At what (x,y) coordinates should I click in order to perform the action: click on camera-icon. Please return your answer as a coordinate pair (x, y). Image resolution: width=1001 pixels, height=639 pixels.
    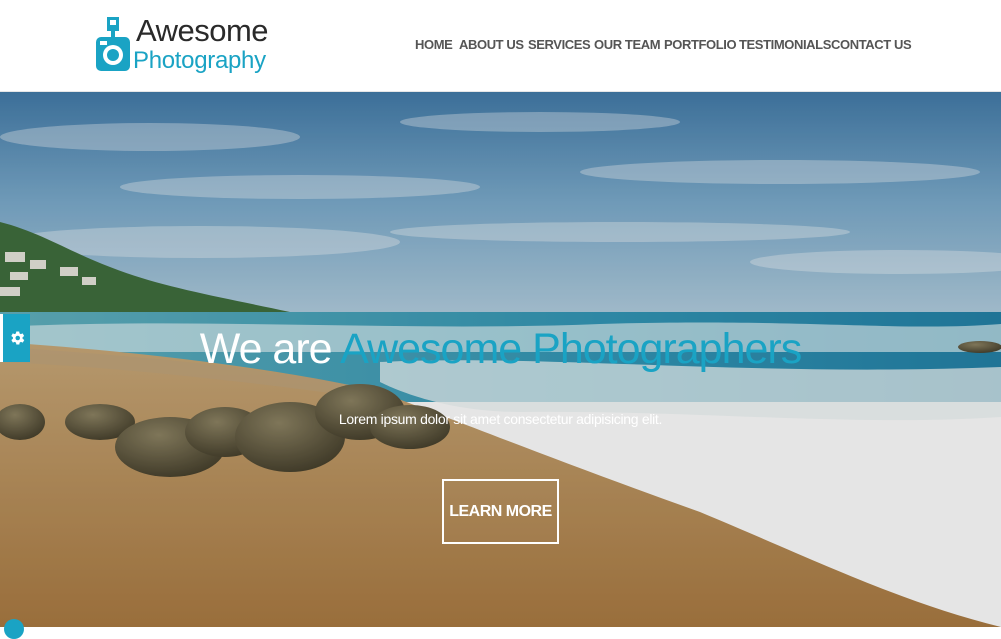
    Looking at the image, I should click on (113, 44).